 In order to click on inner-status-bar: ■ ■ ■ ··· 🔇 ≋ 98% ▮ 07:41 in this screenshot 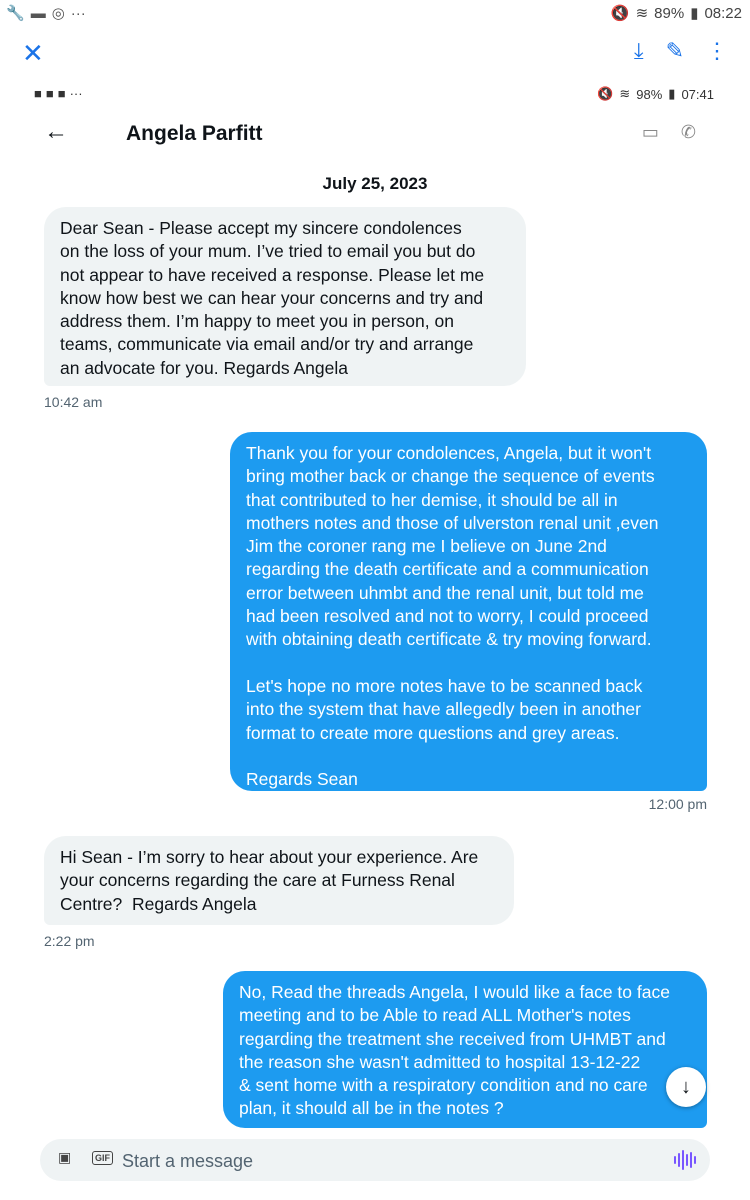, I will do `click(375, 93)`.